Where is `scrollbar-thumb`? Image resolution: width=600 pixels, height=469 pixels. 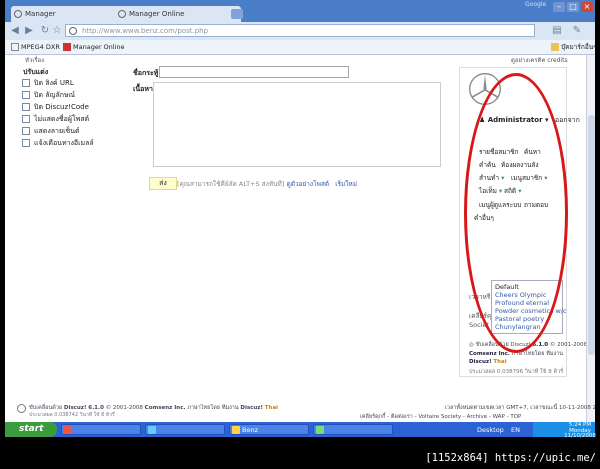
scrollbar-thumb is located at coordinates (591, 235).